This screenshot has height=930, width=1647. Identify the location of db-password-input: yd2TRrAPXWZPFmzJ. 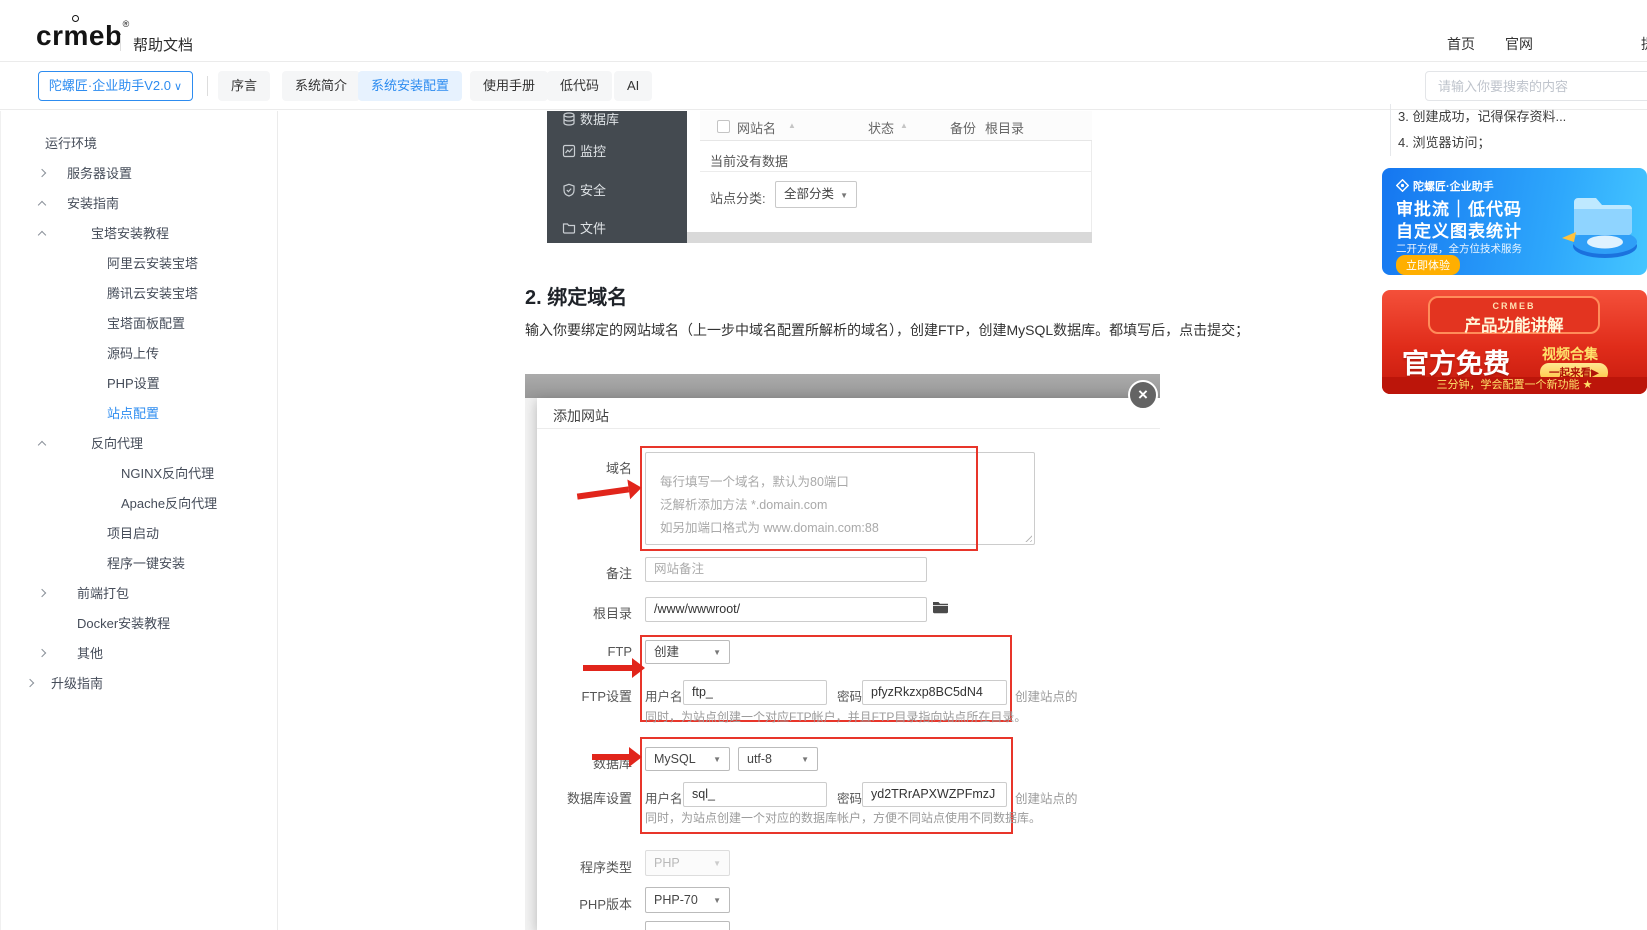
(934, 794).